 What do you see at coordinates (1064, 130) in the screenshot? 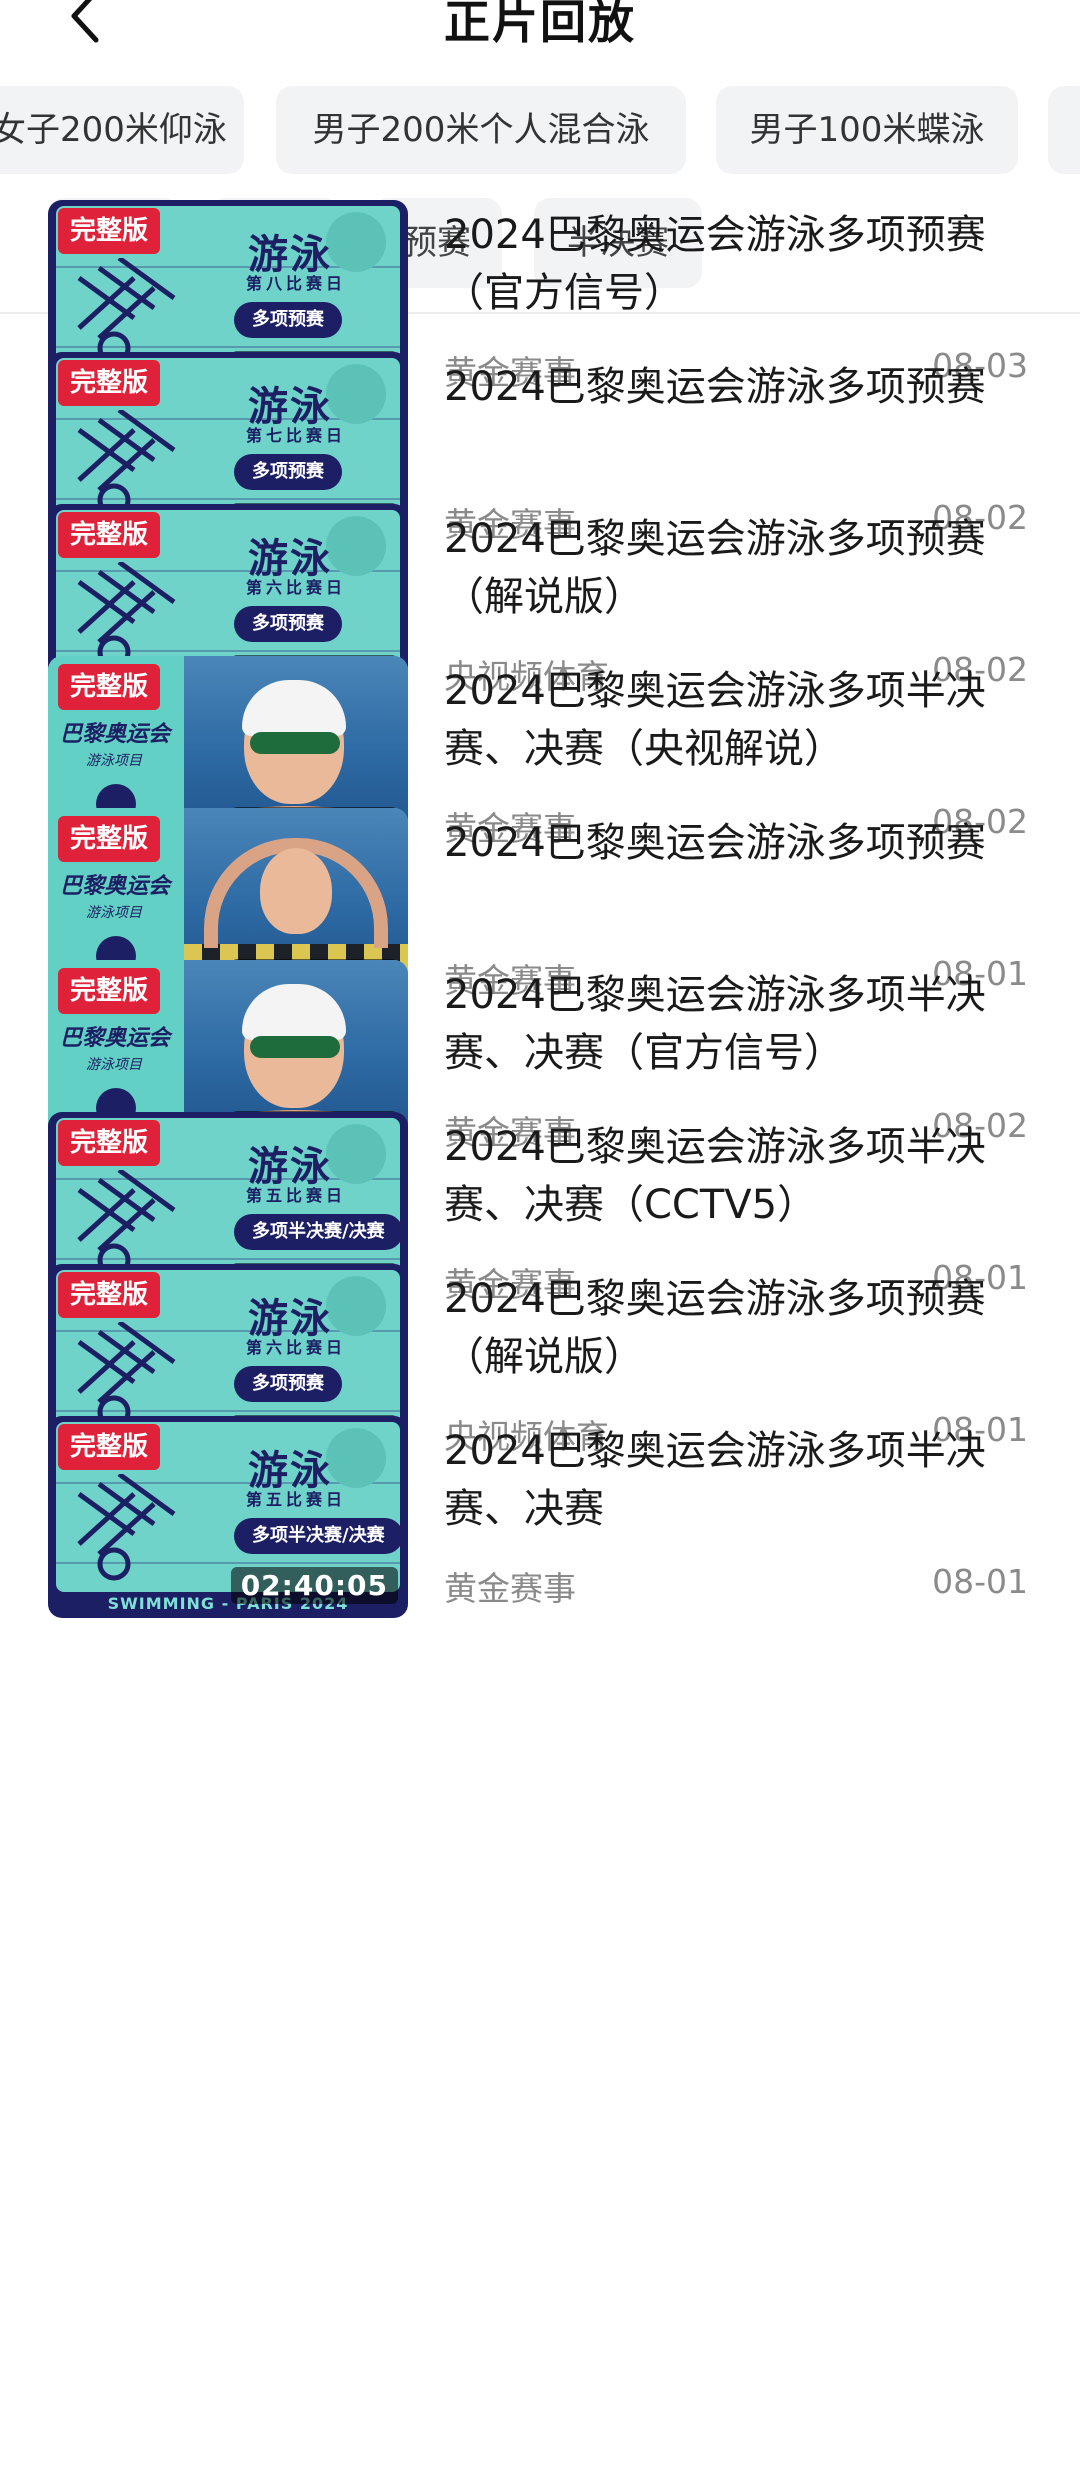
I see `event-chip` at bounding box center [1064, 130].